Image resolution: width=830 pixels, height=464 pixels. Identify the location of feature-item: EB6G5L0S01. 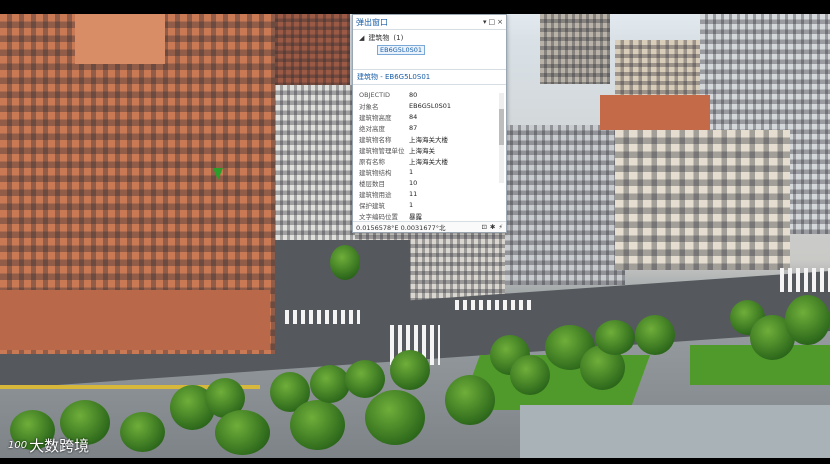
(401, 50).